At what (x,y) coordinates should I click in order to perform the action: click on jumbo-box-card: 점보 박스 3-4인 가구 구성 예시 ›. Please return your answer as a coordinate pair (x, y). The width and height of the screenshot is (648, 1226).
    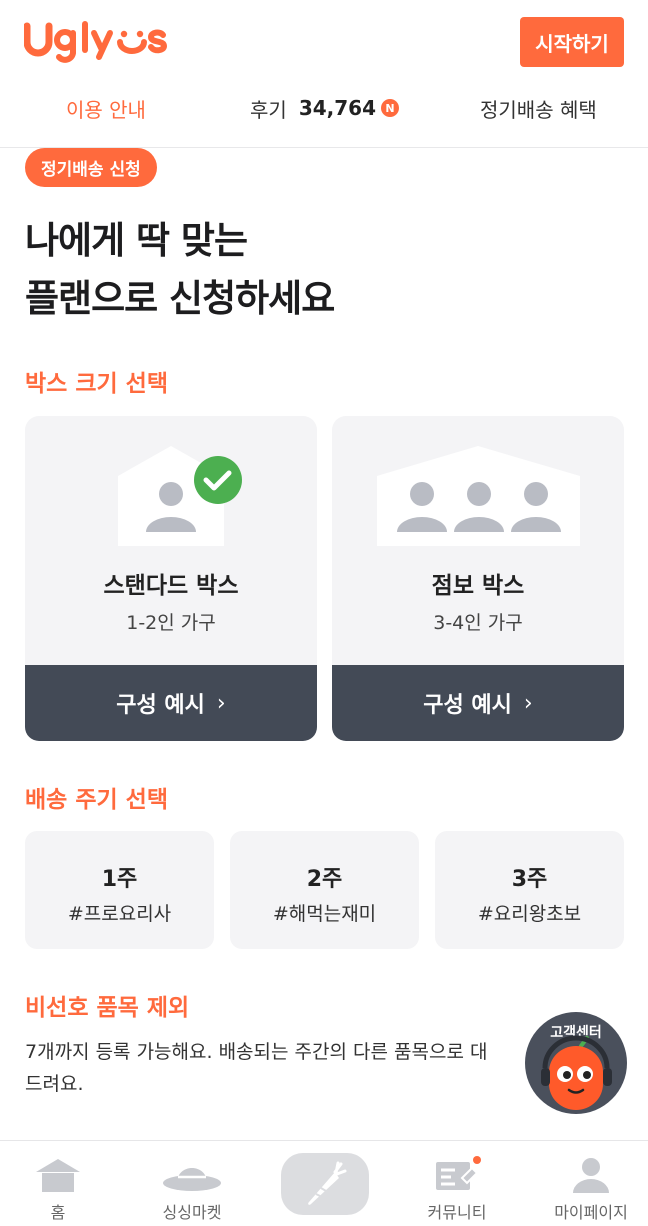
    Looking at the image, I should click on (478, 578).